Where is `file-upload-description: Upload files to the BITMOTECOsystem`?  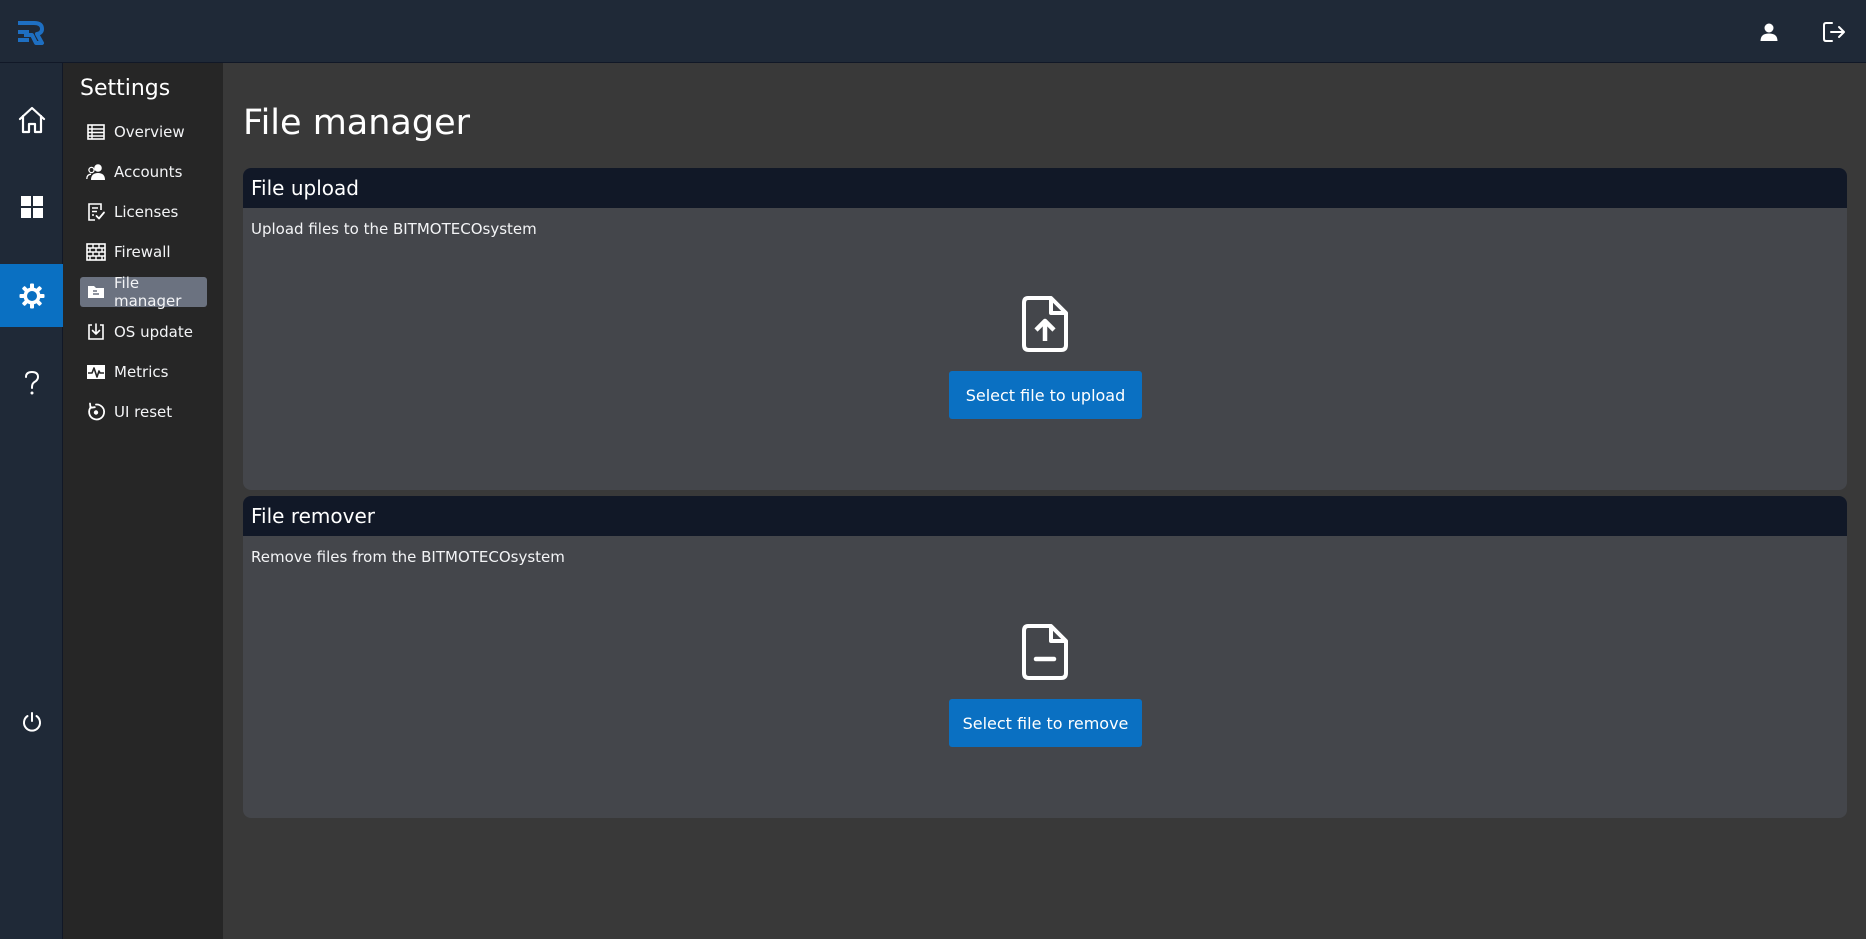
file-upload-description: Upload files to the BITMOTECOsystem is located at coordinates (394, 229).